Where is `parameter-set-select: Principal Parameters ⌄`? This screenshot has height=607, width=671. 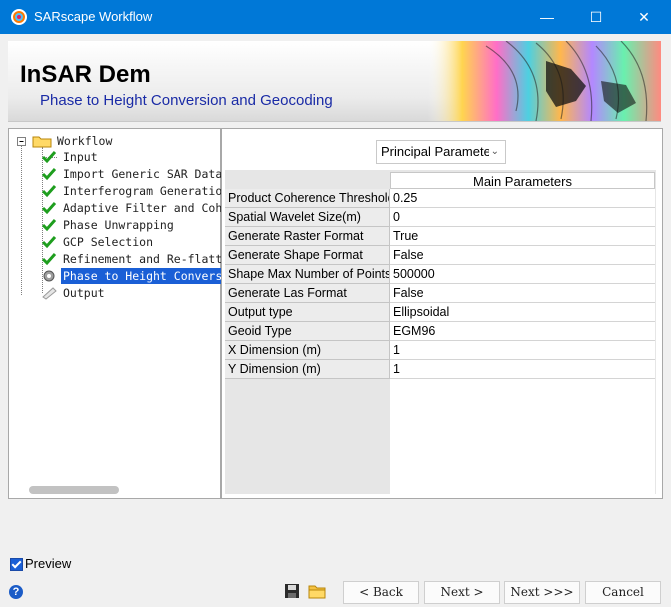 parameter-set-select: Principal Parameters ⌄ is located at coordinates (441, 152).